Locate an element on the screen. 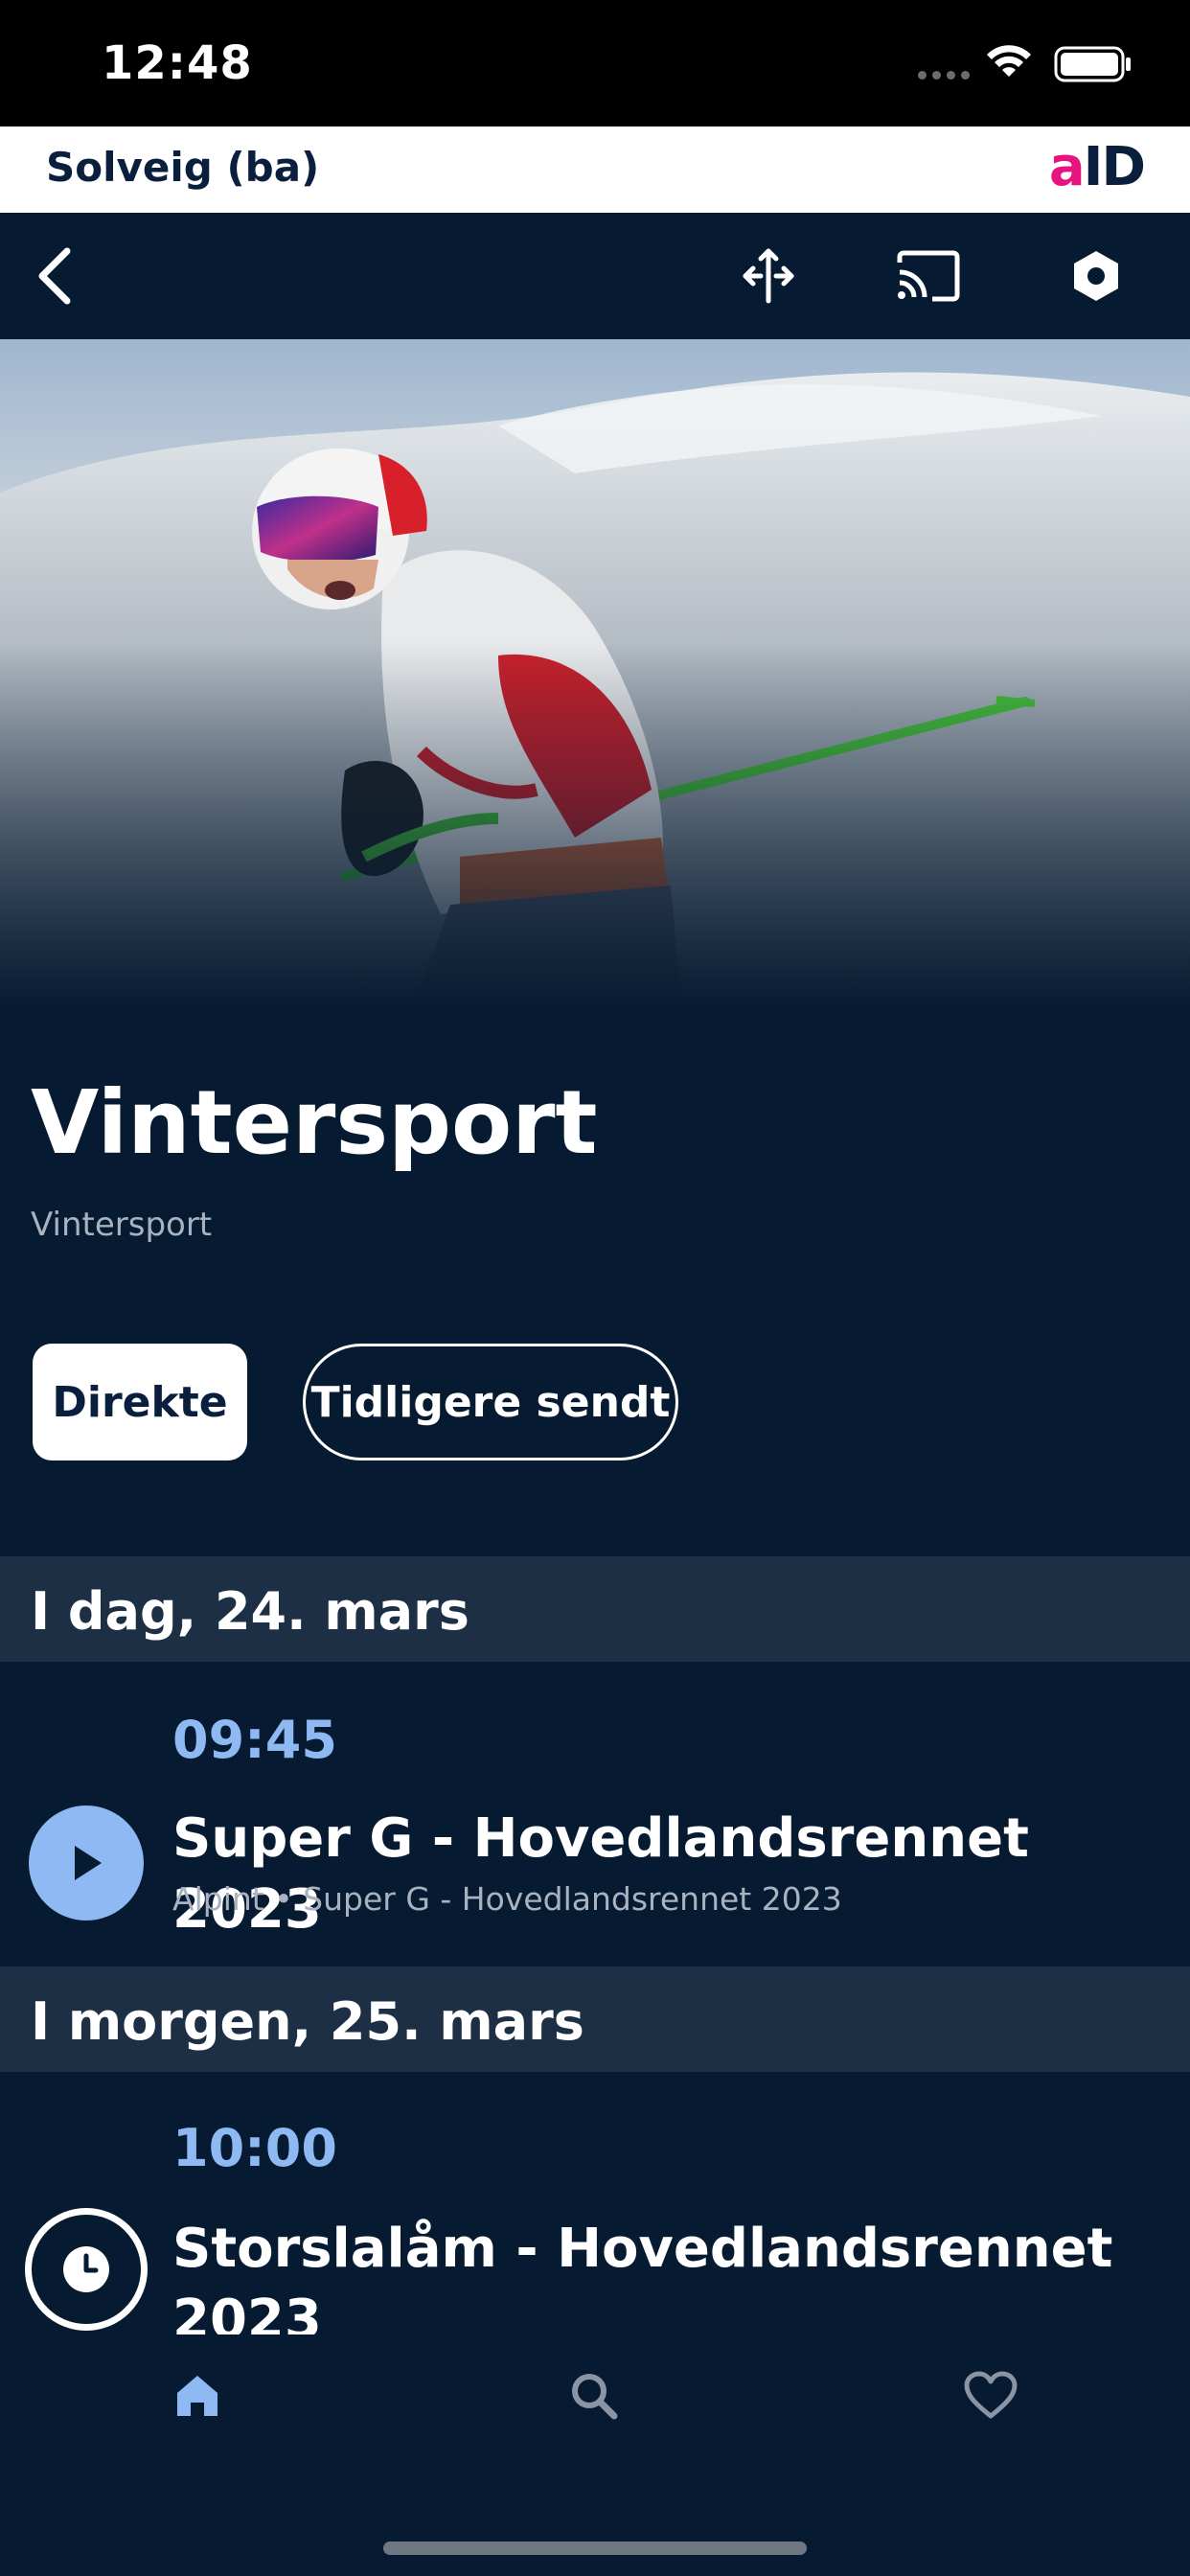 The width and height of the screenshot is (1190, 2576). cellular-signal-icon is located at coordinates (944, 75).